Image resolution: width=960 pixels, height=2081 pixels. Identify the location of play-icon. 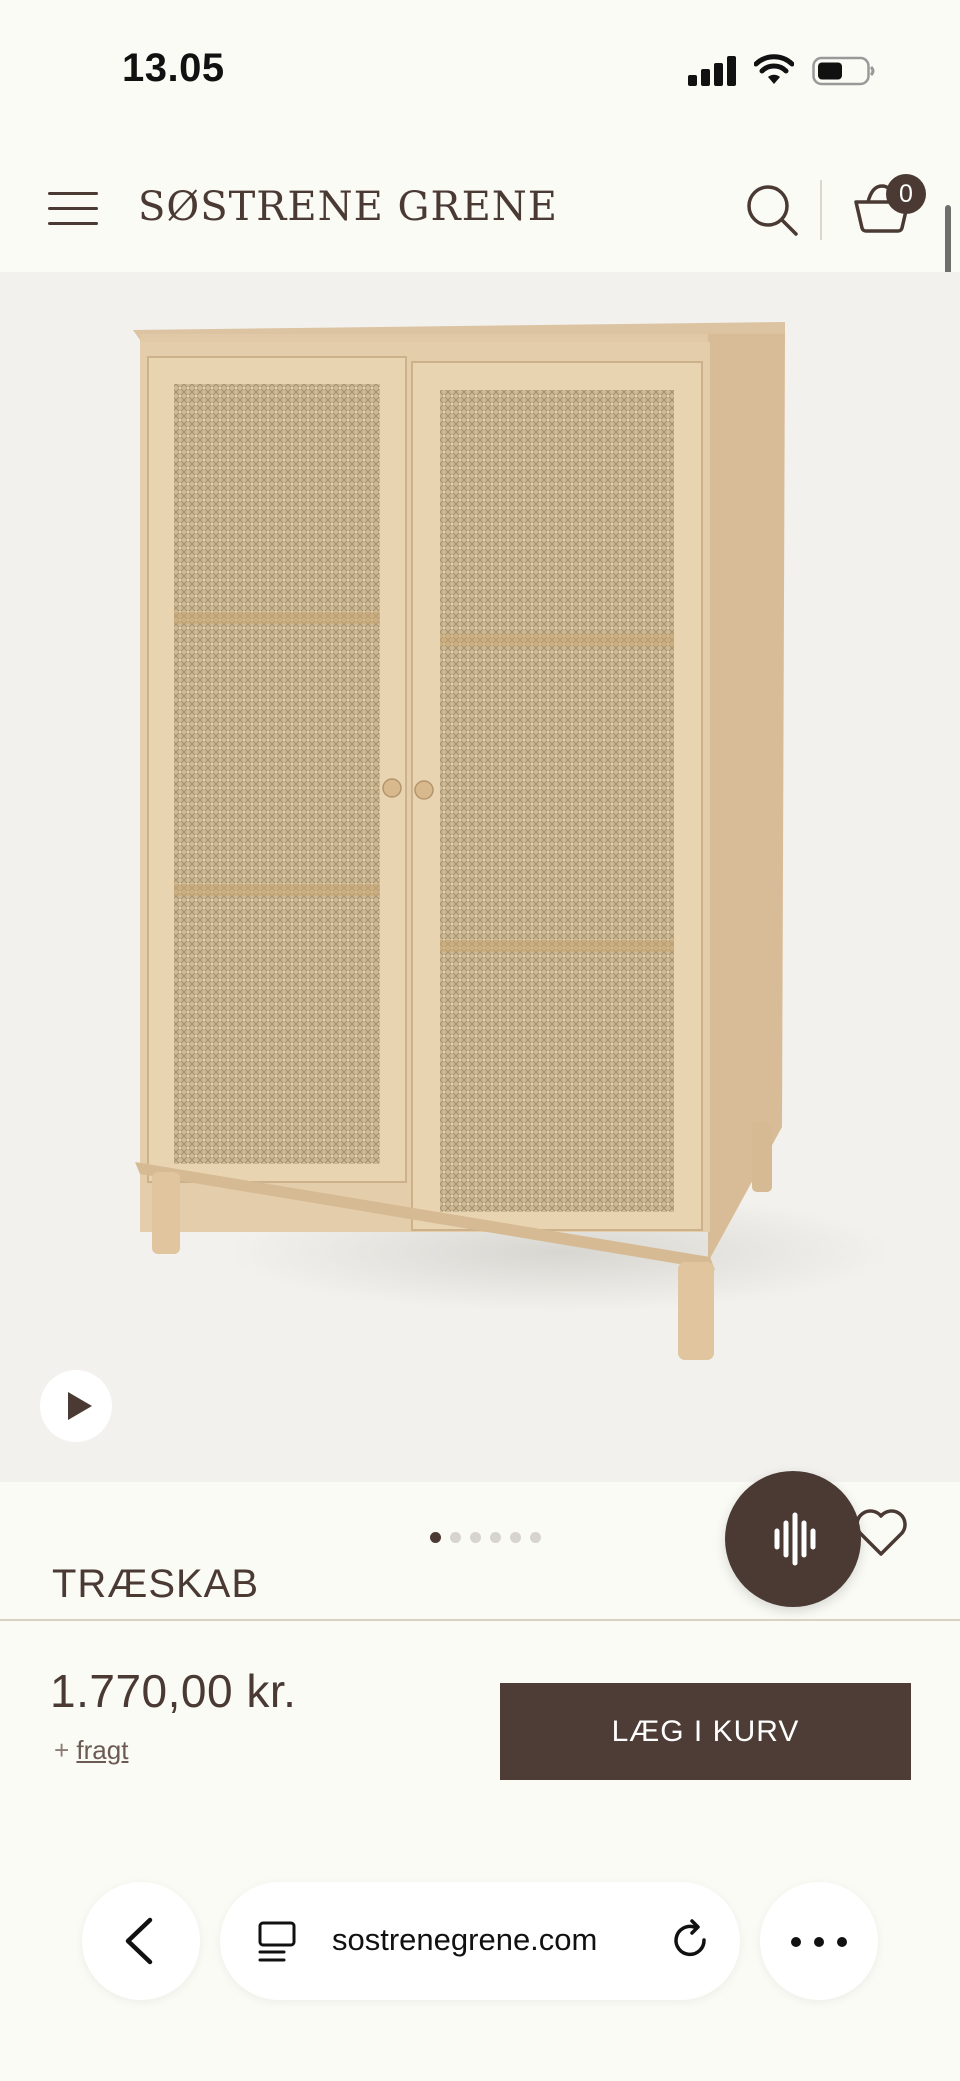
(80, 1406).